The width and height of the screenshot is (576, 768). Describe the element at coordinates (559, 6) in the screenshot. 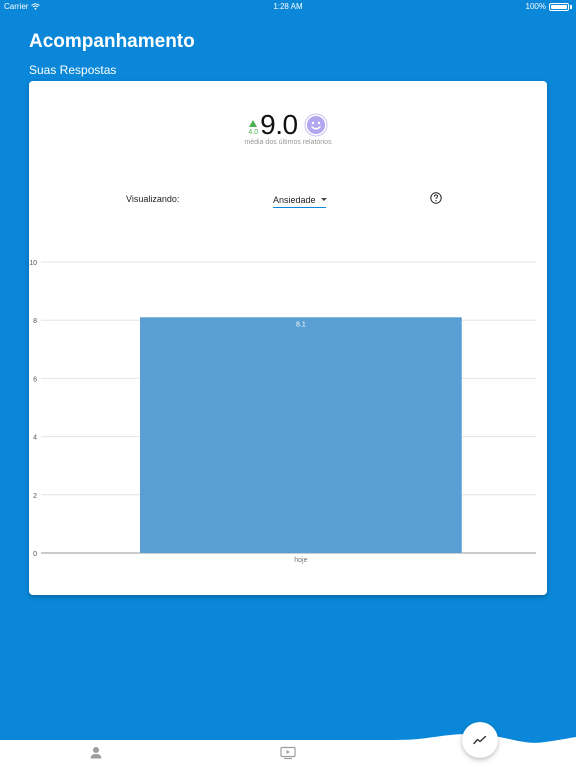

I see `battery-icon` at that location.